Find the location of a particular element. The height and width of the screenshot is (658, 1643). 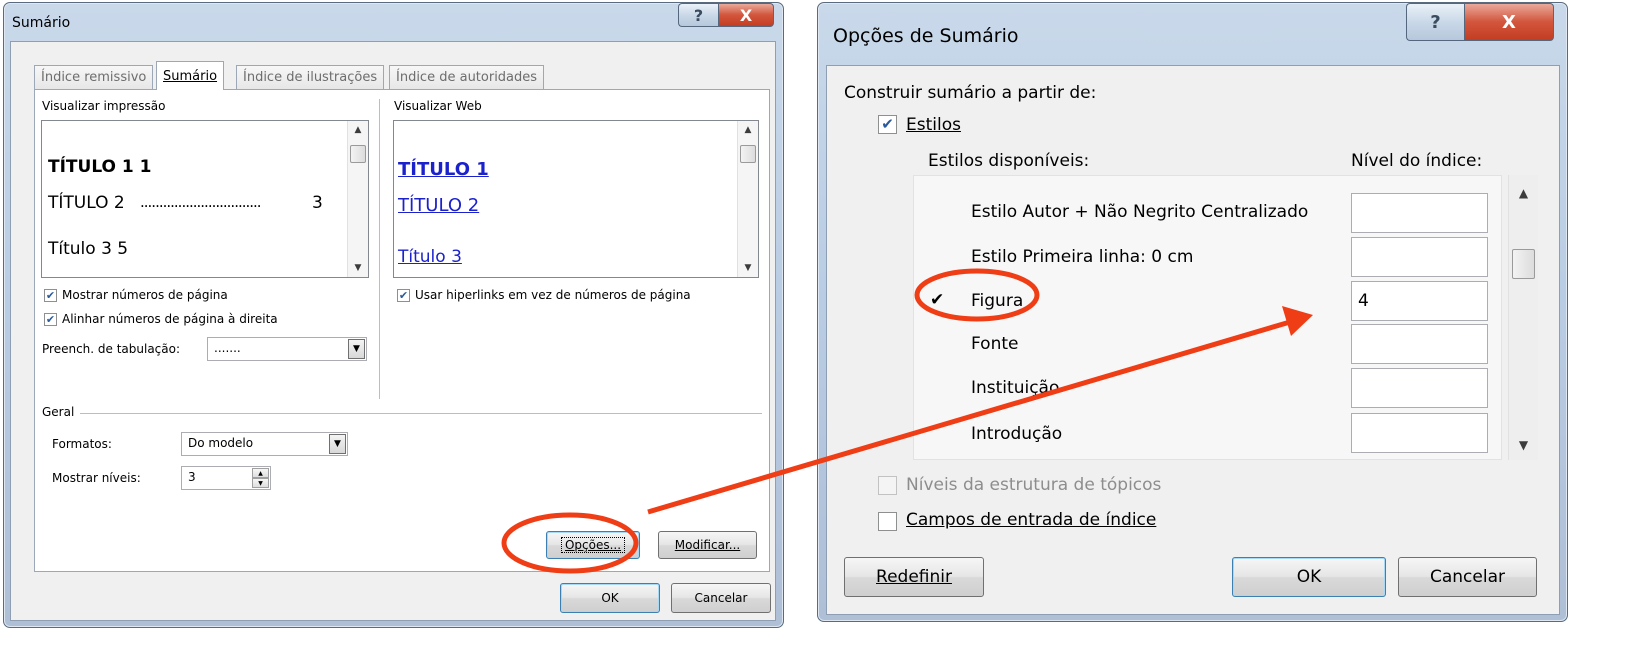

formats-select: Do modelo ▼ is located at coordinates (264, 444).